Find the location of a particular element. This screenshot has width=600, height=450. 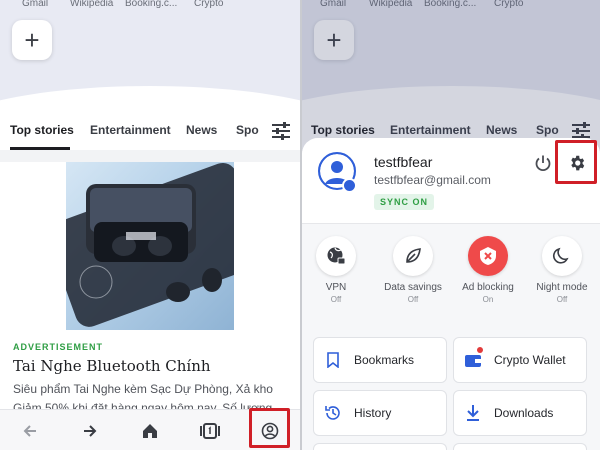

home-icon is located at coordinates (150, 431).